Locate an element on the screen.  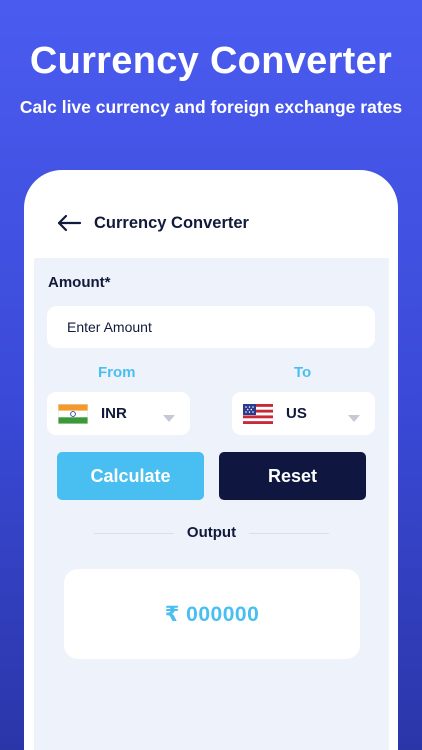
from-currency-select: INR is located at coordinates (118, 413).